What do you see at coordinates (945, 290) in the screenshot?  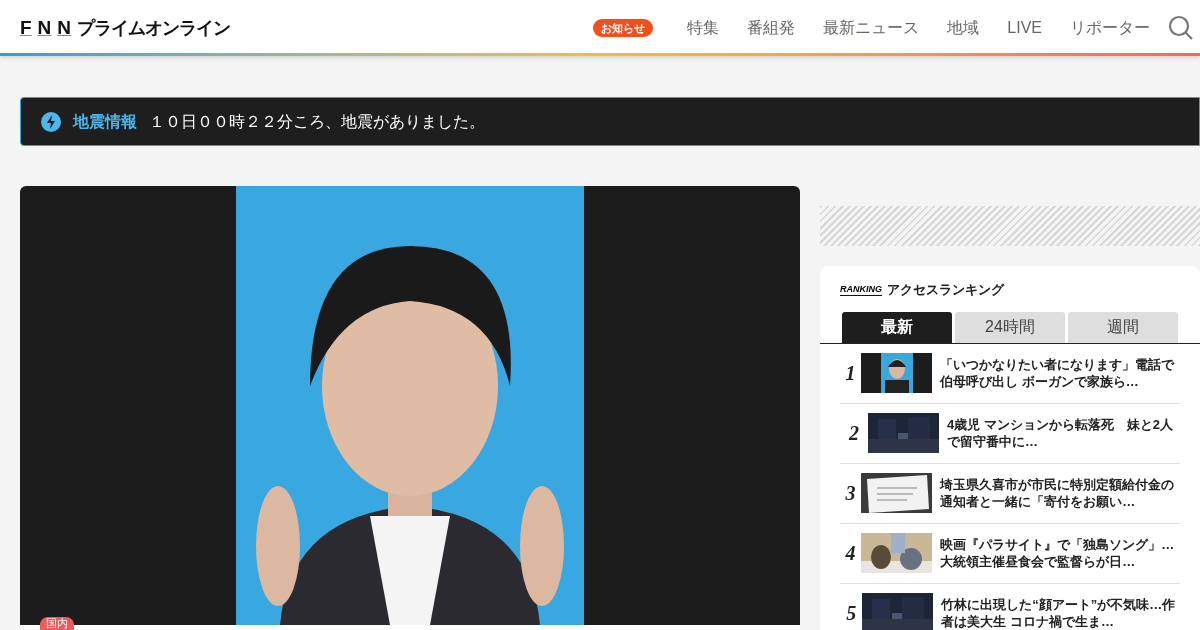 I see `ranking-title: アクセスランキング` at bounding box center [945, 290].